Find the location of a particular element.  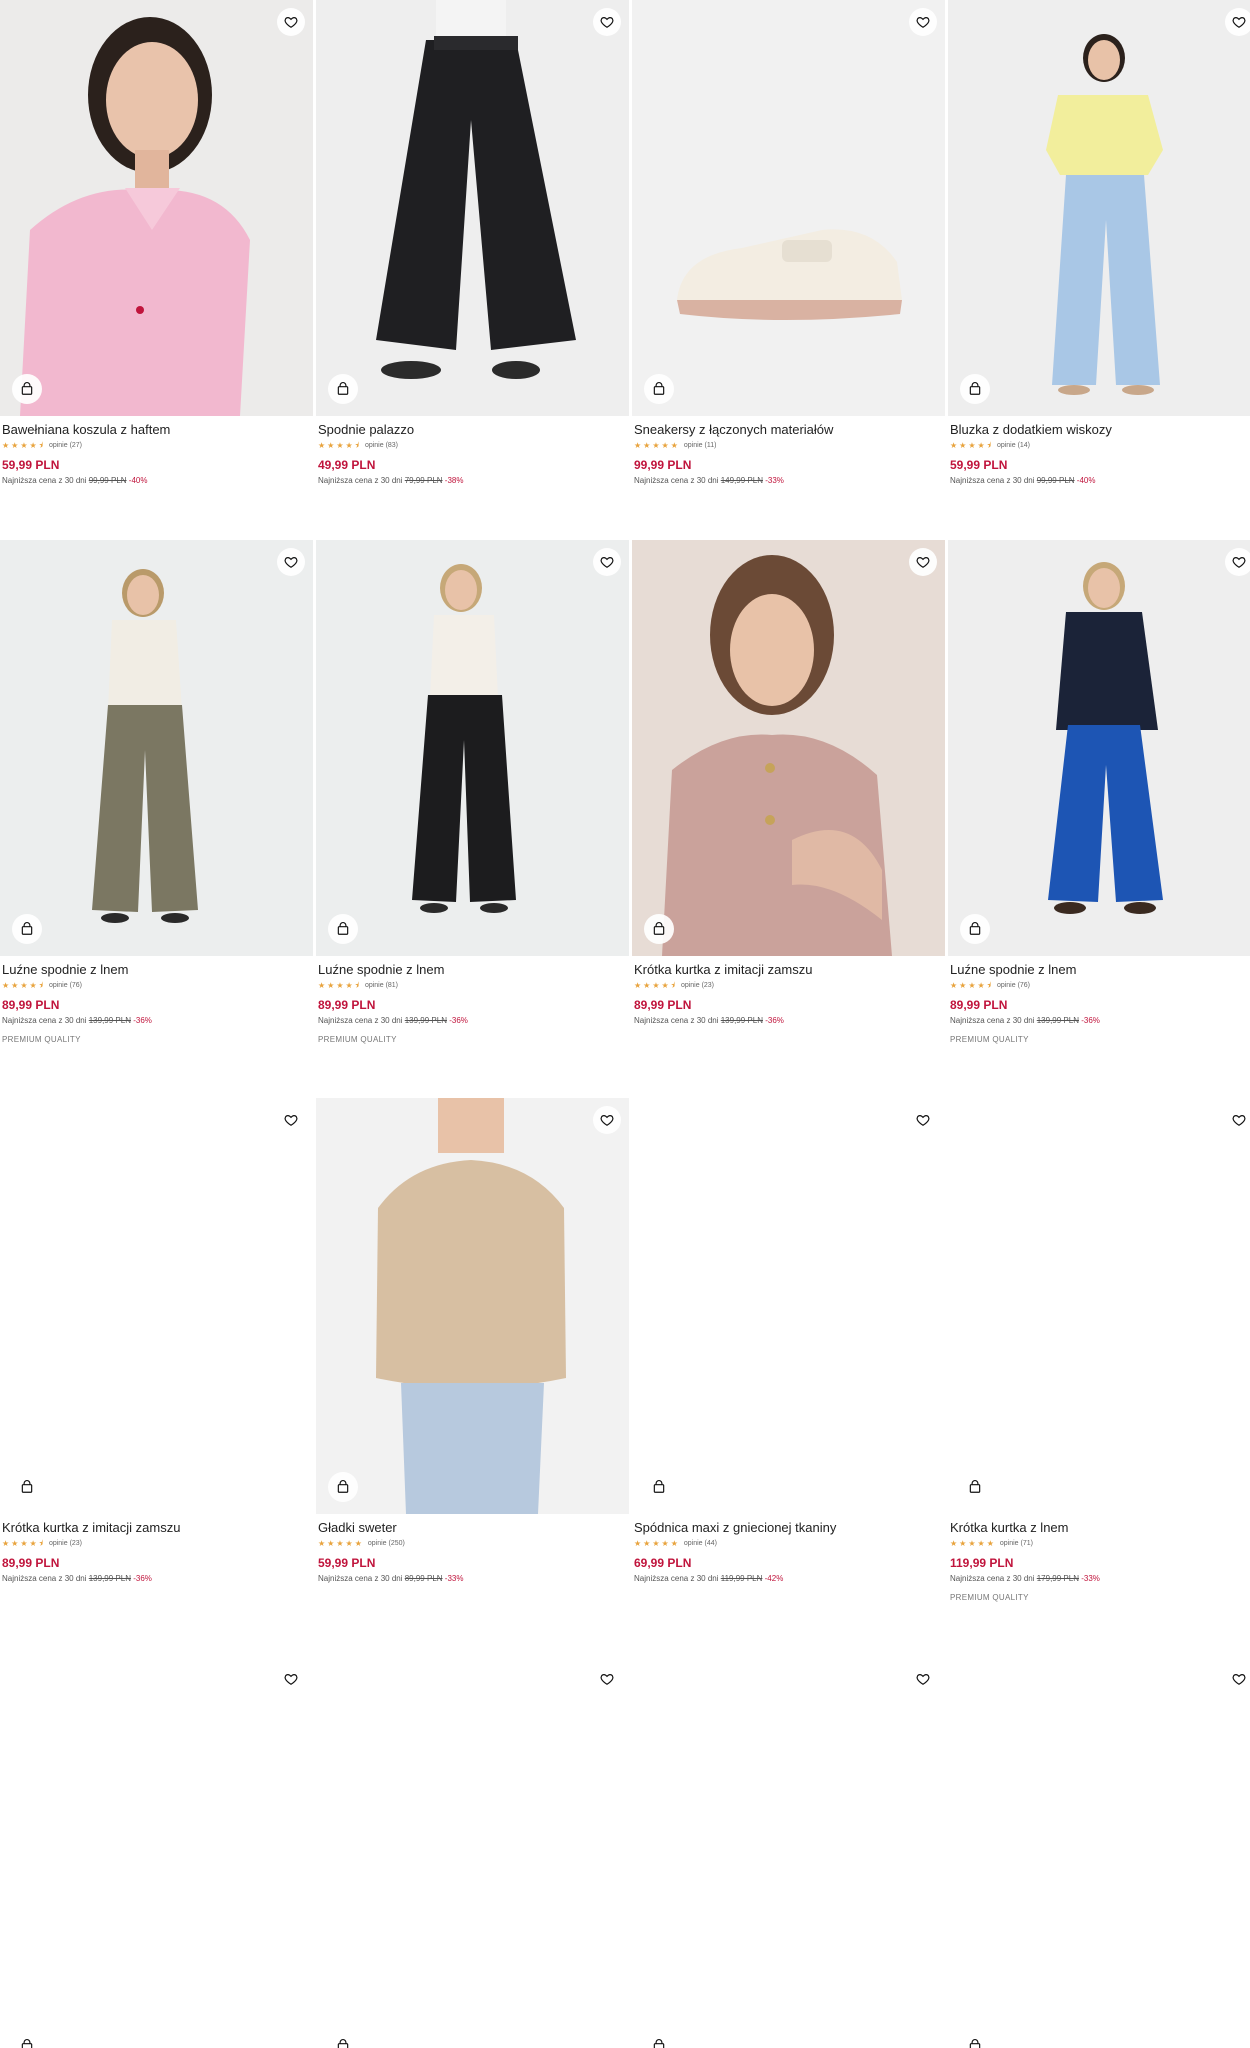

lowest-price-label: Najniższa cena z 30 dni is located at coordinates (676, 480).